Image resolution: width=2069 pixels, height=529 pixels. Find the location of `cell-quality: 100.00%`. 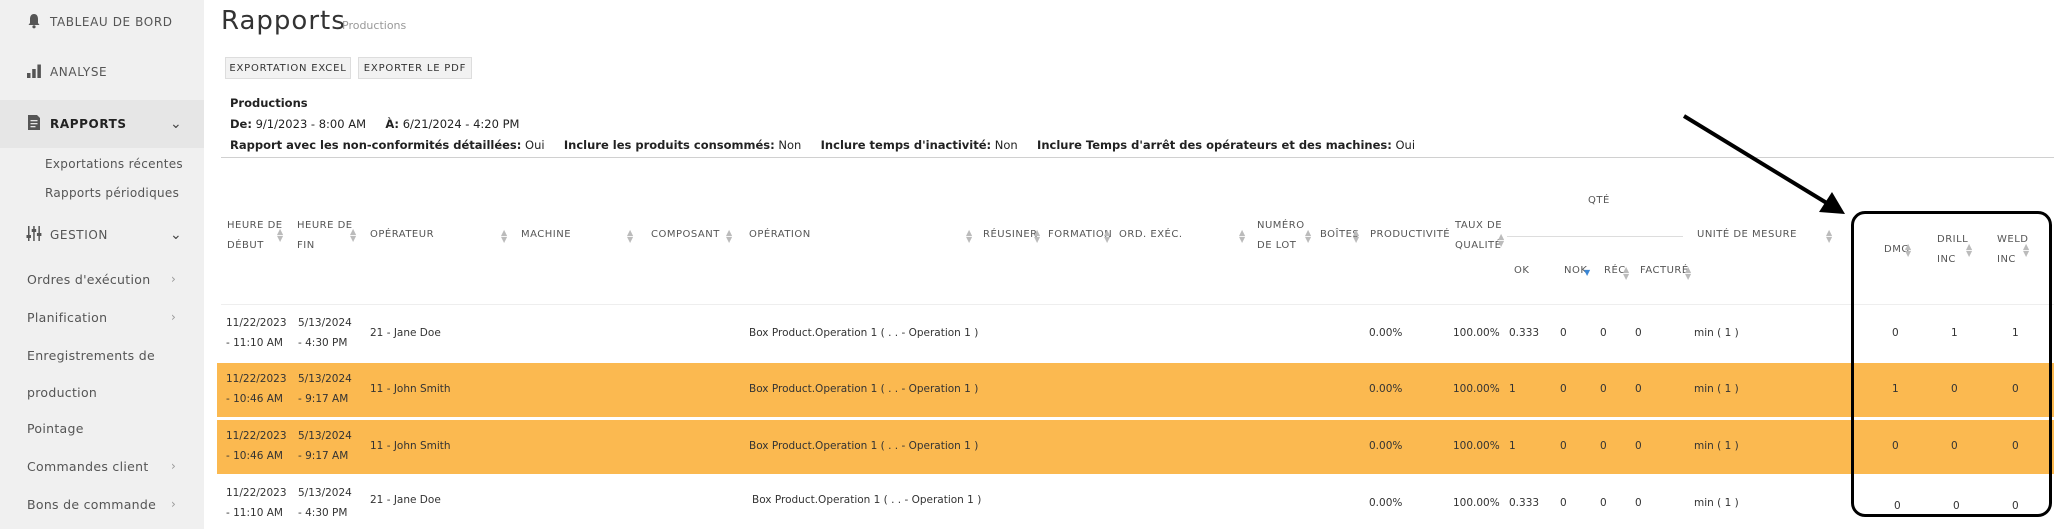

cell-quality: 100.00% is located at coordinates (1476, 389).